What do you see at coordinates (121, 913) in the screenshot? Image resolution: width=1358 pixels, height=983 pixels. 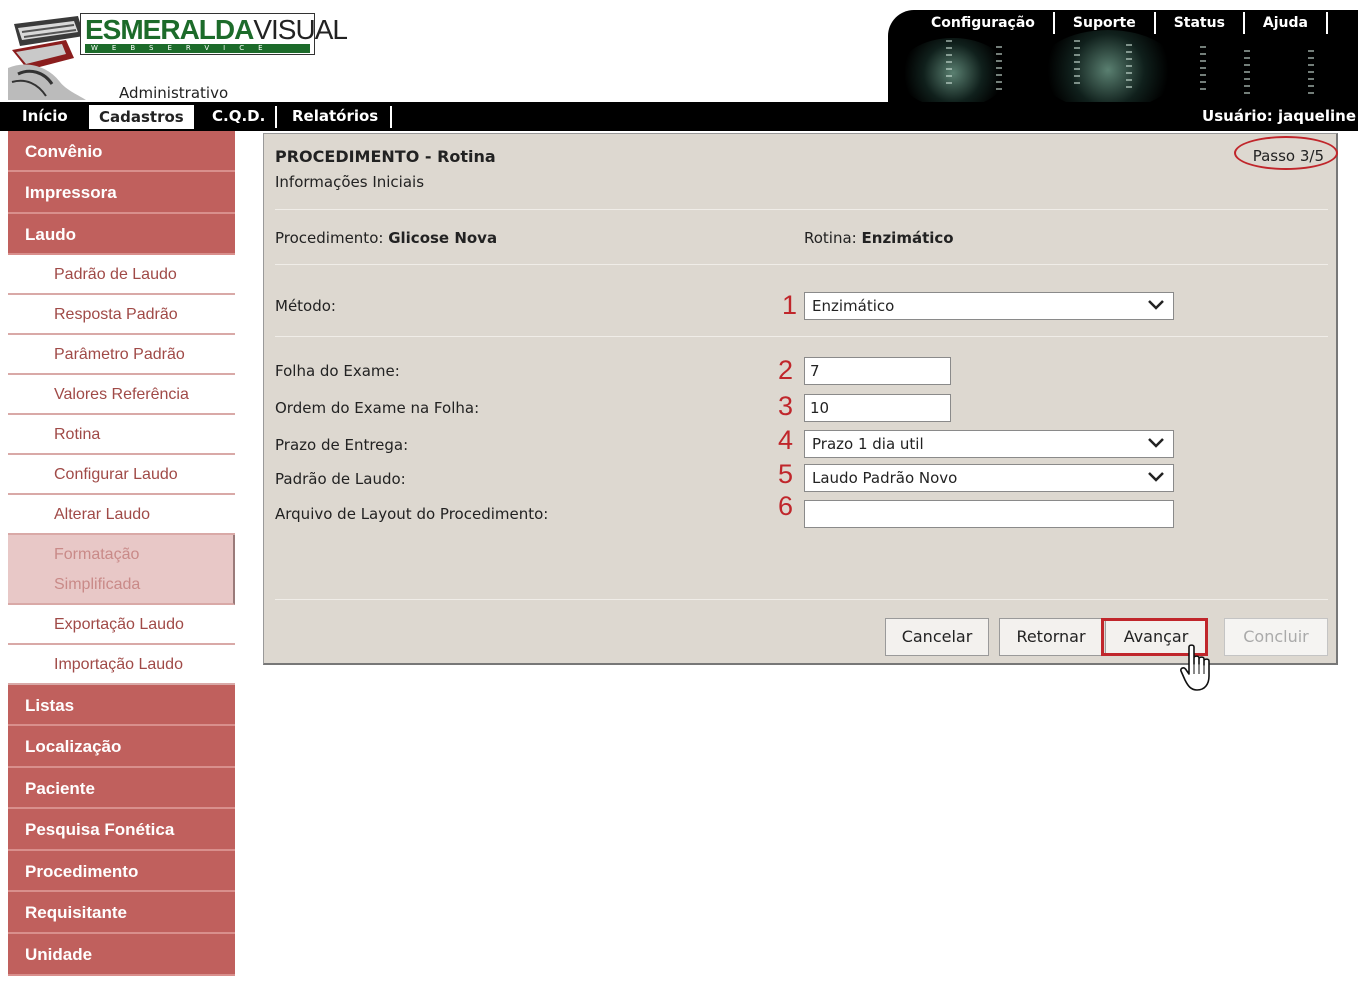 I see `sidebar-item-requisitante: Requisitante` at bounding box center [121, 913].